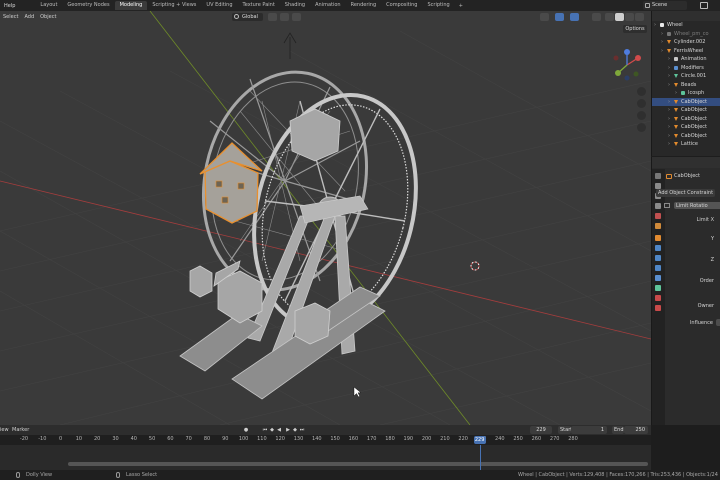  What do you see at coordinates (641, 91) in the screenshot?
I see `zoom-icon` at bounding box center [641, 91].